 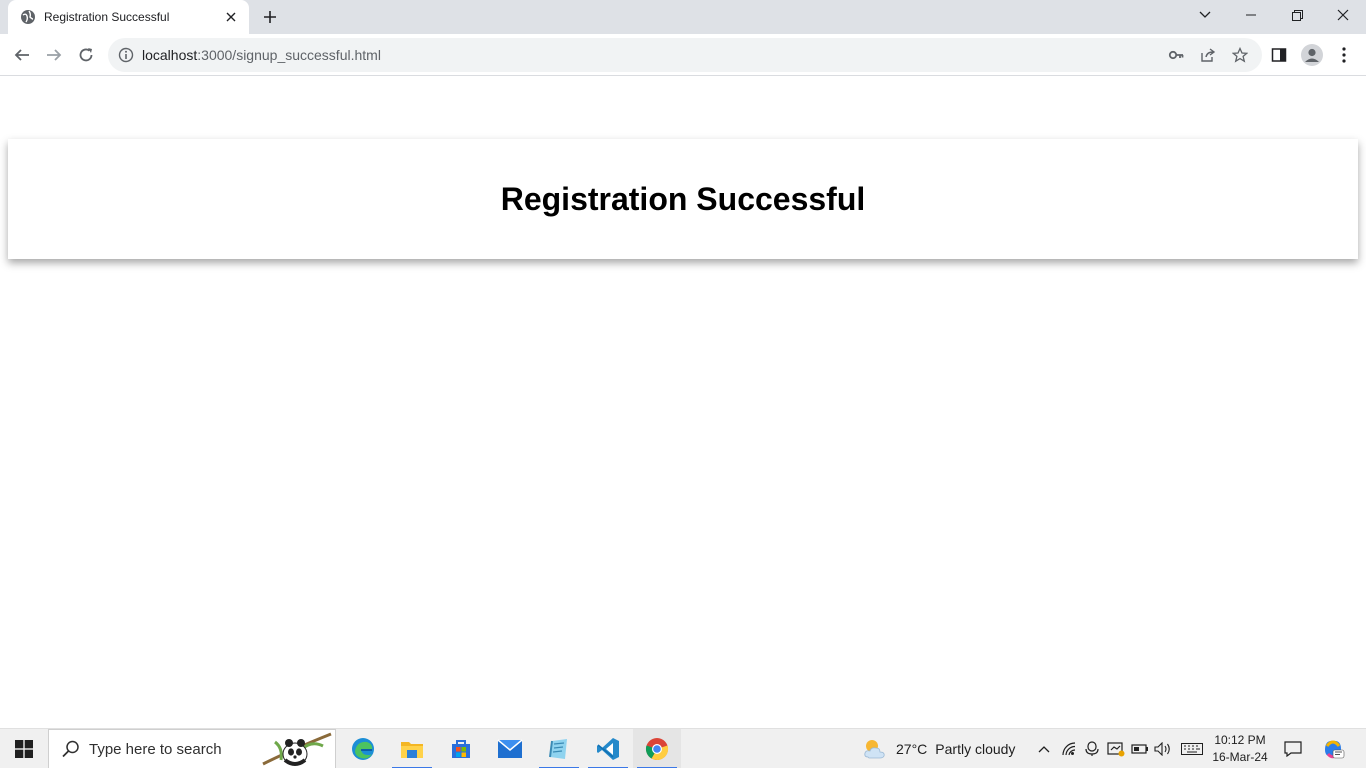 I want to click on page-heading: Registration Successful, so click(x=683, y=198).